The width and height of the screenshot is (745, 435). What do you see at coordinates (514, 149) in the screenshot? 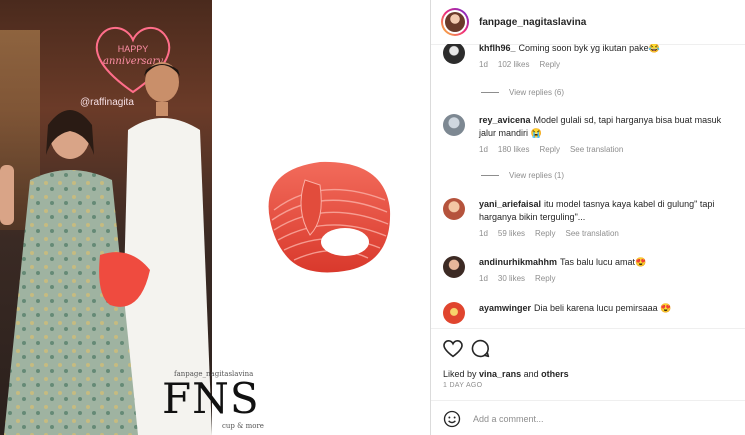
I see `comment-likes: 180 likes` at bounding box center [514, 149].